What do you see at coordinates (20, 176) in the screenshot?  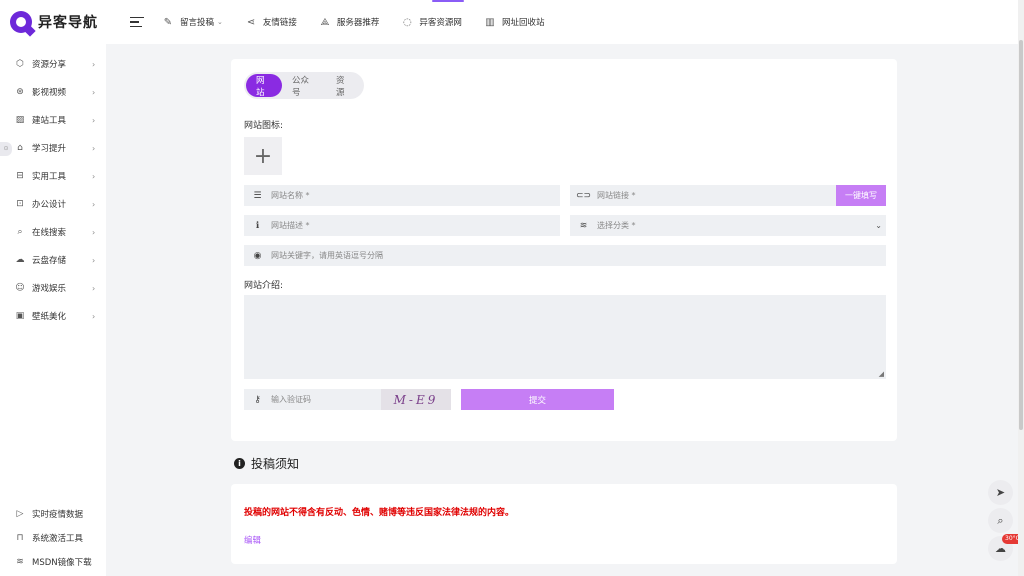 I see `toolbox-icon: ⊟` at bounding box center [20, 176].